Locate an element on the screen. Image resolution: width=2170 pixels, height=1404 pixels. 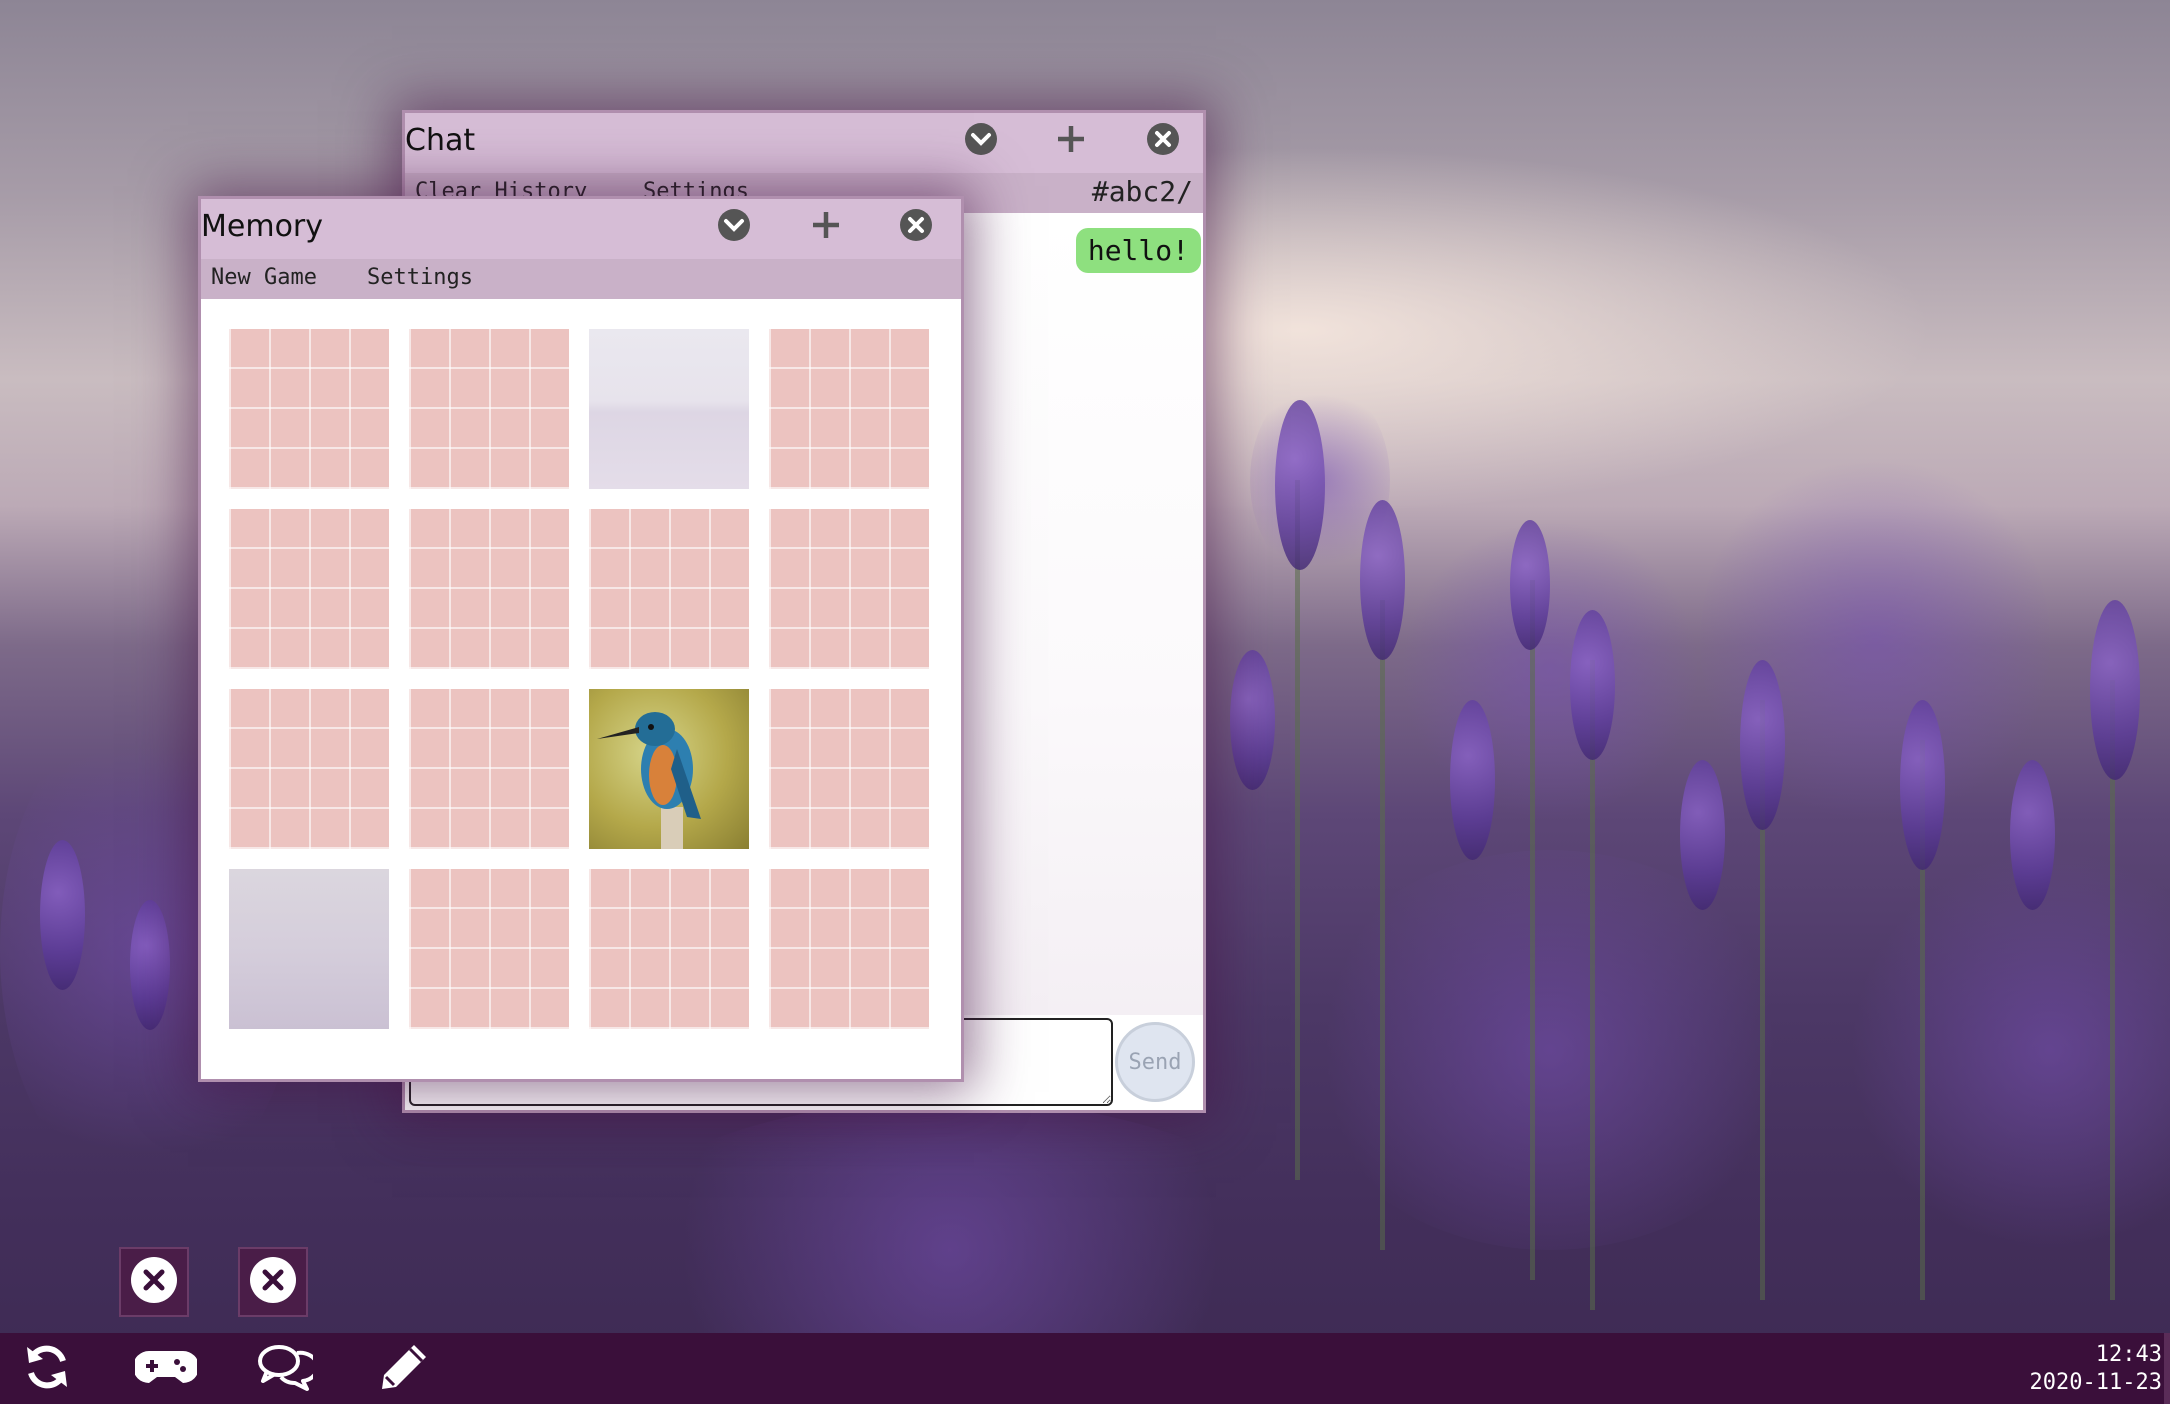
taskbar: 12:43 2020-11-23 is located at coordinates (1085, 1368).